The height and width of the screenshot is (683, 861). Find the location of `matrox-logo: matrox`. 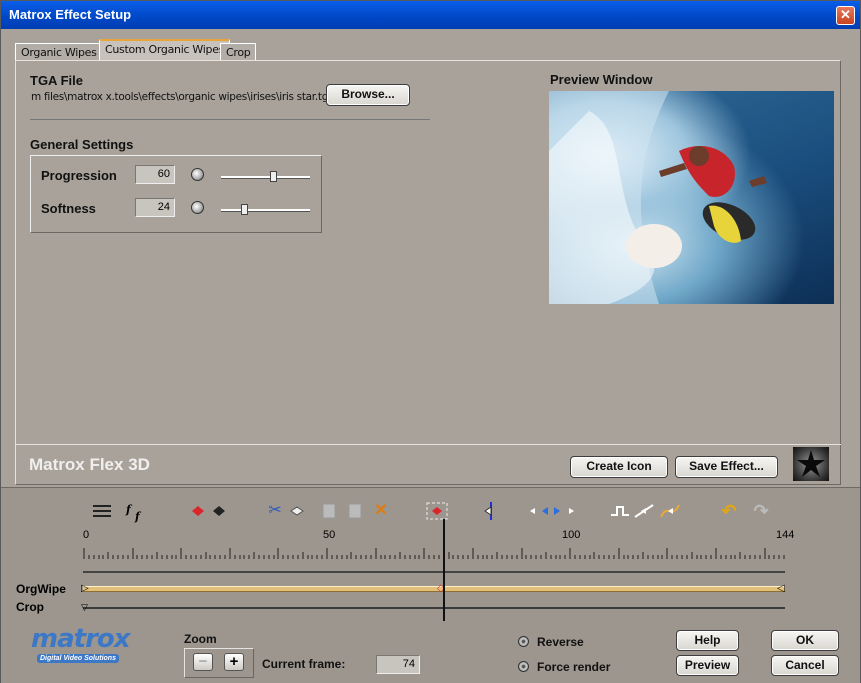

matrox-logo: matrox is located at coordinates (81, 639).